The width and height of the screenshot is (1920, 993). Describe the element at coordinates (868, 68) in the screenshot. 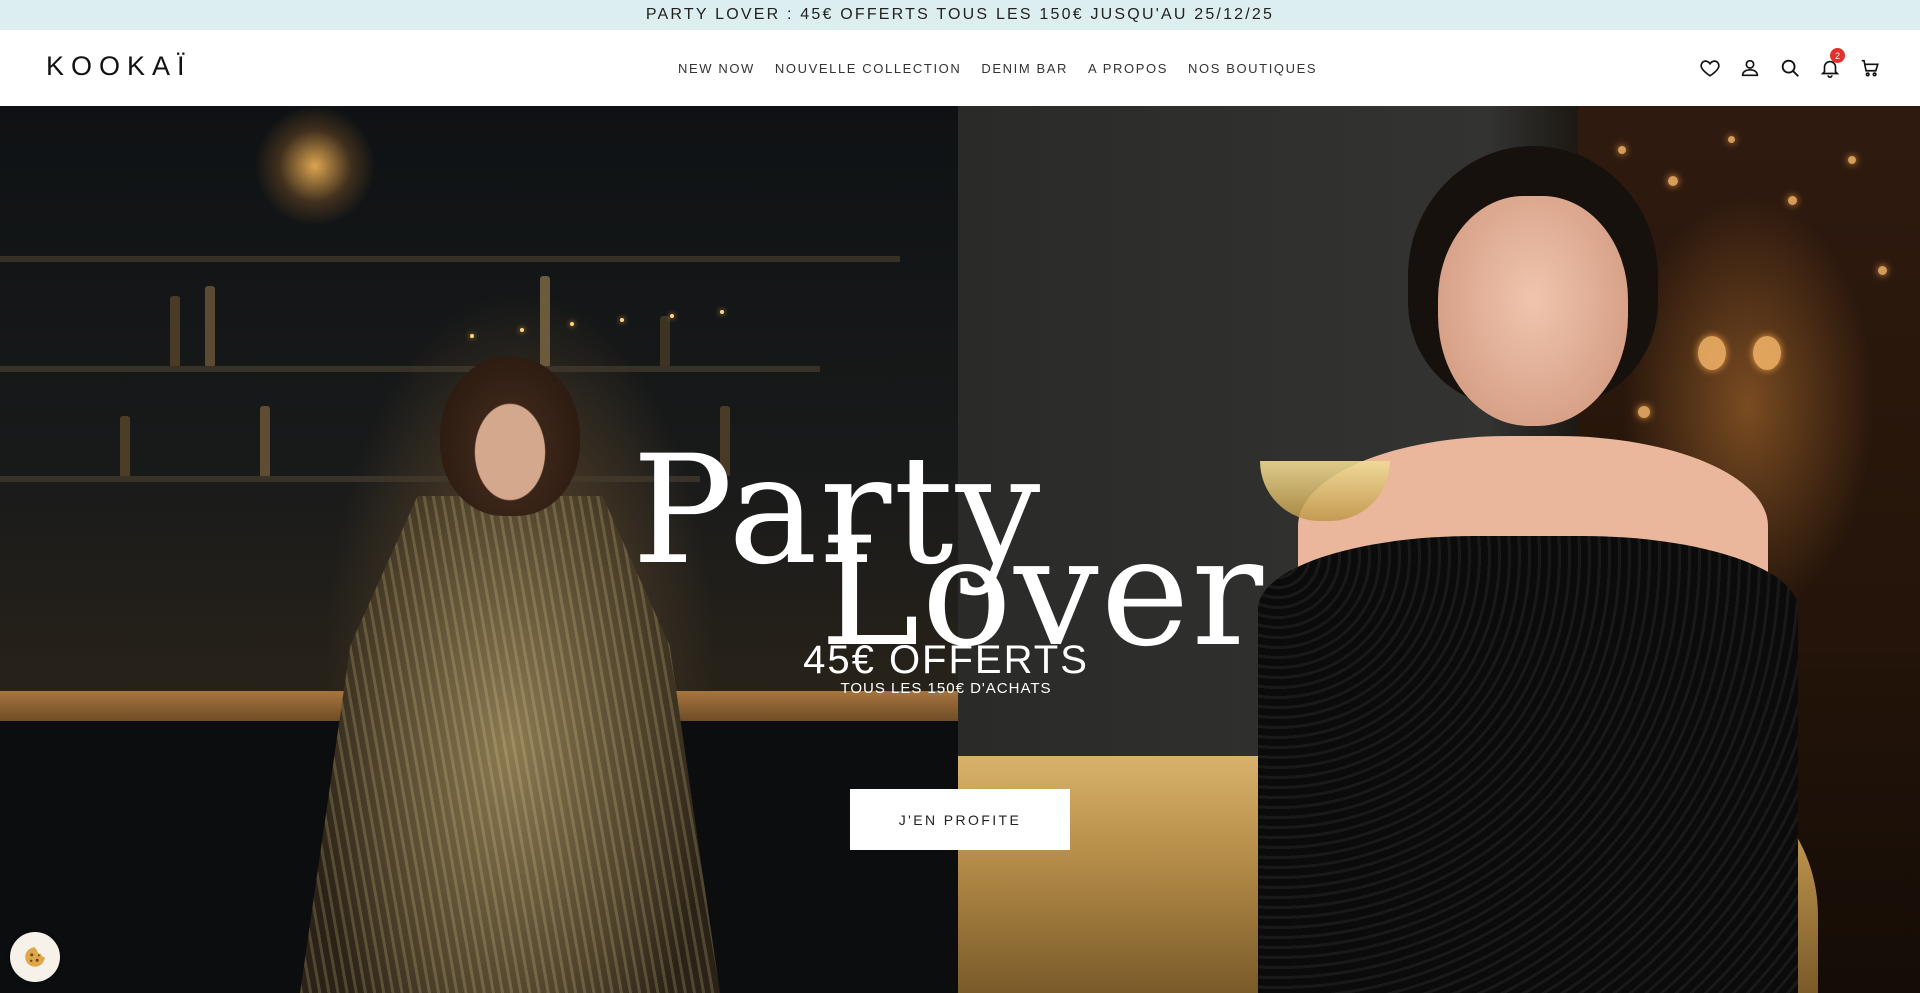

I see `nav-item-nouvelle-collection: NOUVELLE COLLECTION` at that location.